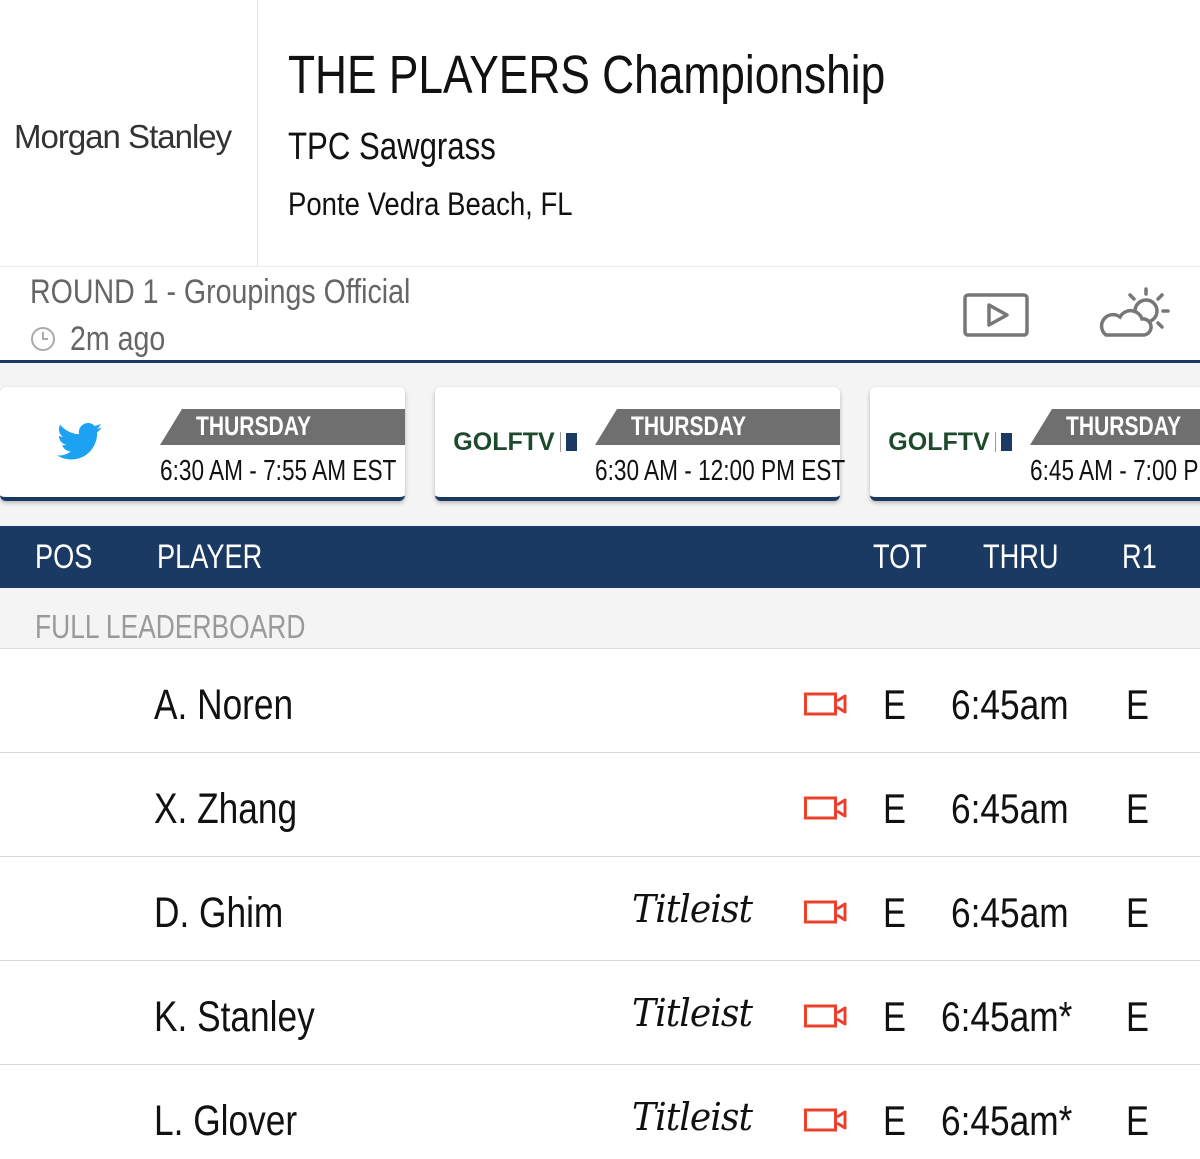 Image resolution: width=1200 pixels, height=1159 pixels. What do you see at coordinates (900, 557) in the screenshot?
I see `column-tot: TOT` at bounding box center [900, 557].